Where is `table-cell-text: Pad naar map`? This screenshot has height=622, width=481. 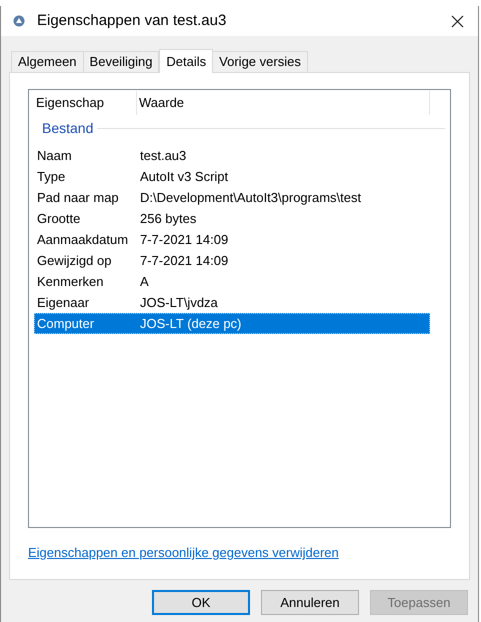
table-cell-text: Pad naar map is located at coordinates (78, 197).